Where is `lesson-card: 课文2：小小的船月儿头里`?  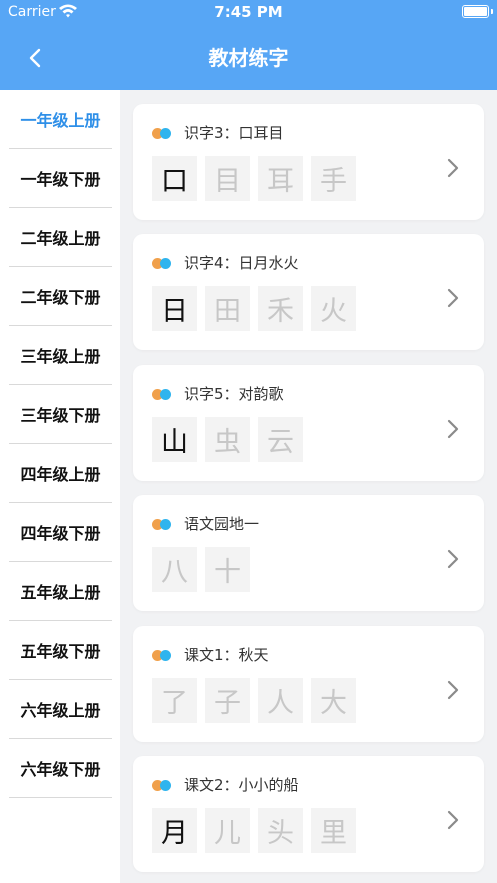 lesson-card: 课文2：小小的船月儿头里 is located at coordinates (308, 814).